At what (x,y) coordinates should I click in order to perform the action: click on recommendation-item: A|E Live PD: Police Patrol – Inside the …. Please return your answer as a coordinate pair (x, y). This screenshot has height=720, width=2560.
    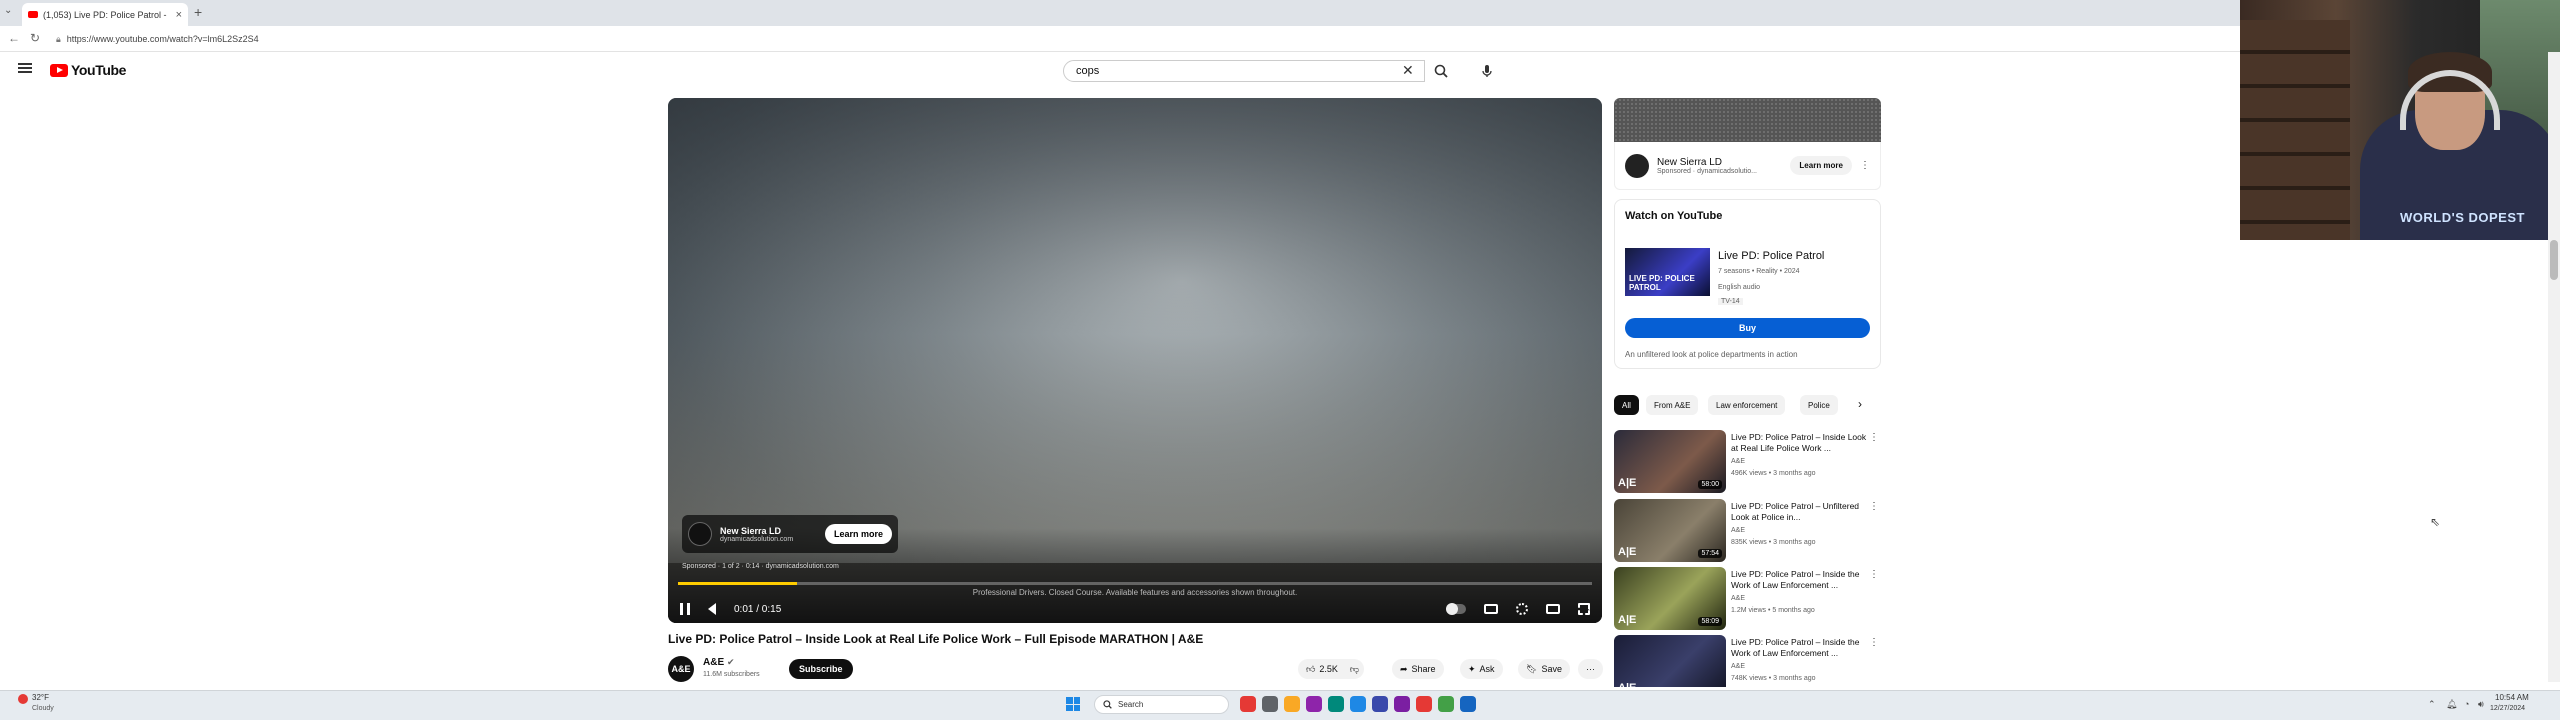
    Looking at the image, I should click on (1747, 661).